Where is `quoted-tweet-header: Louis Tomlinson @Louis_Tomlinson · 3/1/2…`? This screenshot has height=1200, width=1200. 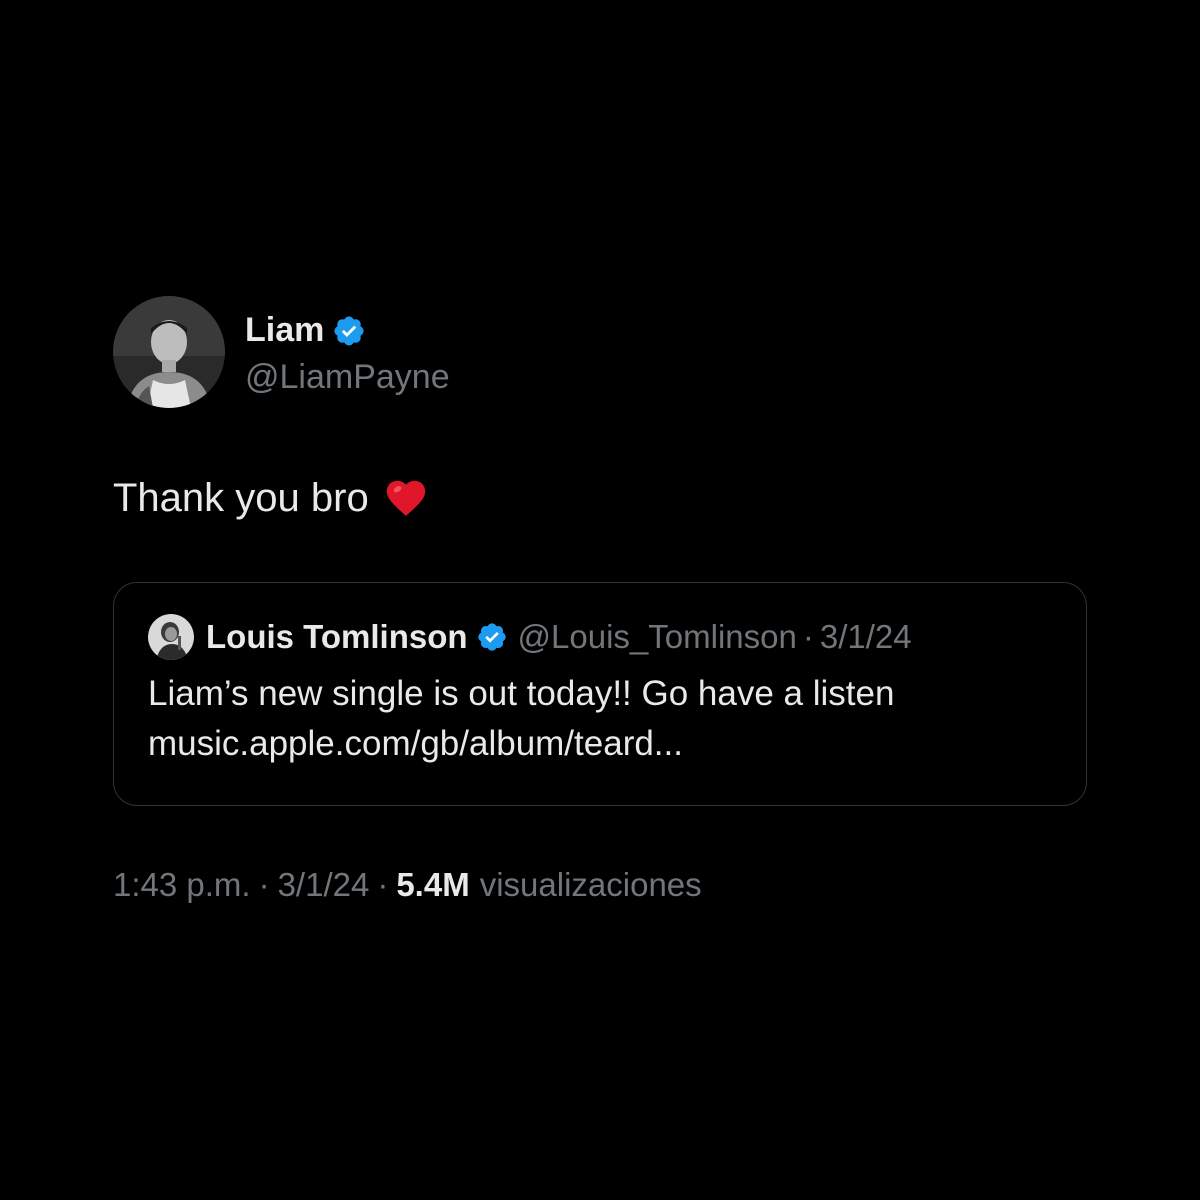 quoted-tweet-header: Louis Tomlinson @Louis_Tomlinson · 3/1/2… is located at coordinates (600, 637).